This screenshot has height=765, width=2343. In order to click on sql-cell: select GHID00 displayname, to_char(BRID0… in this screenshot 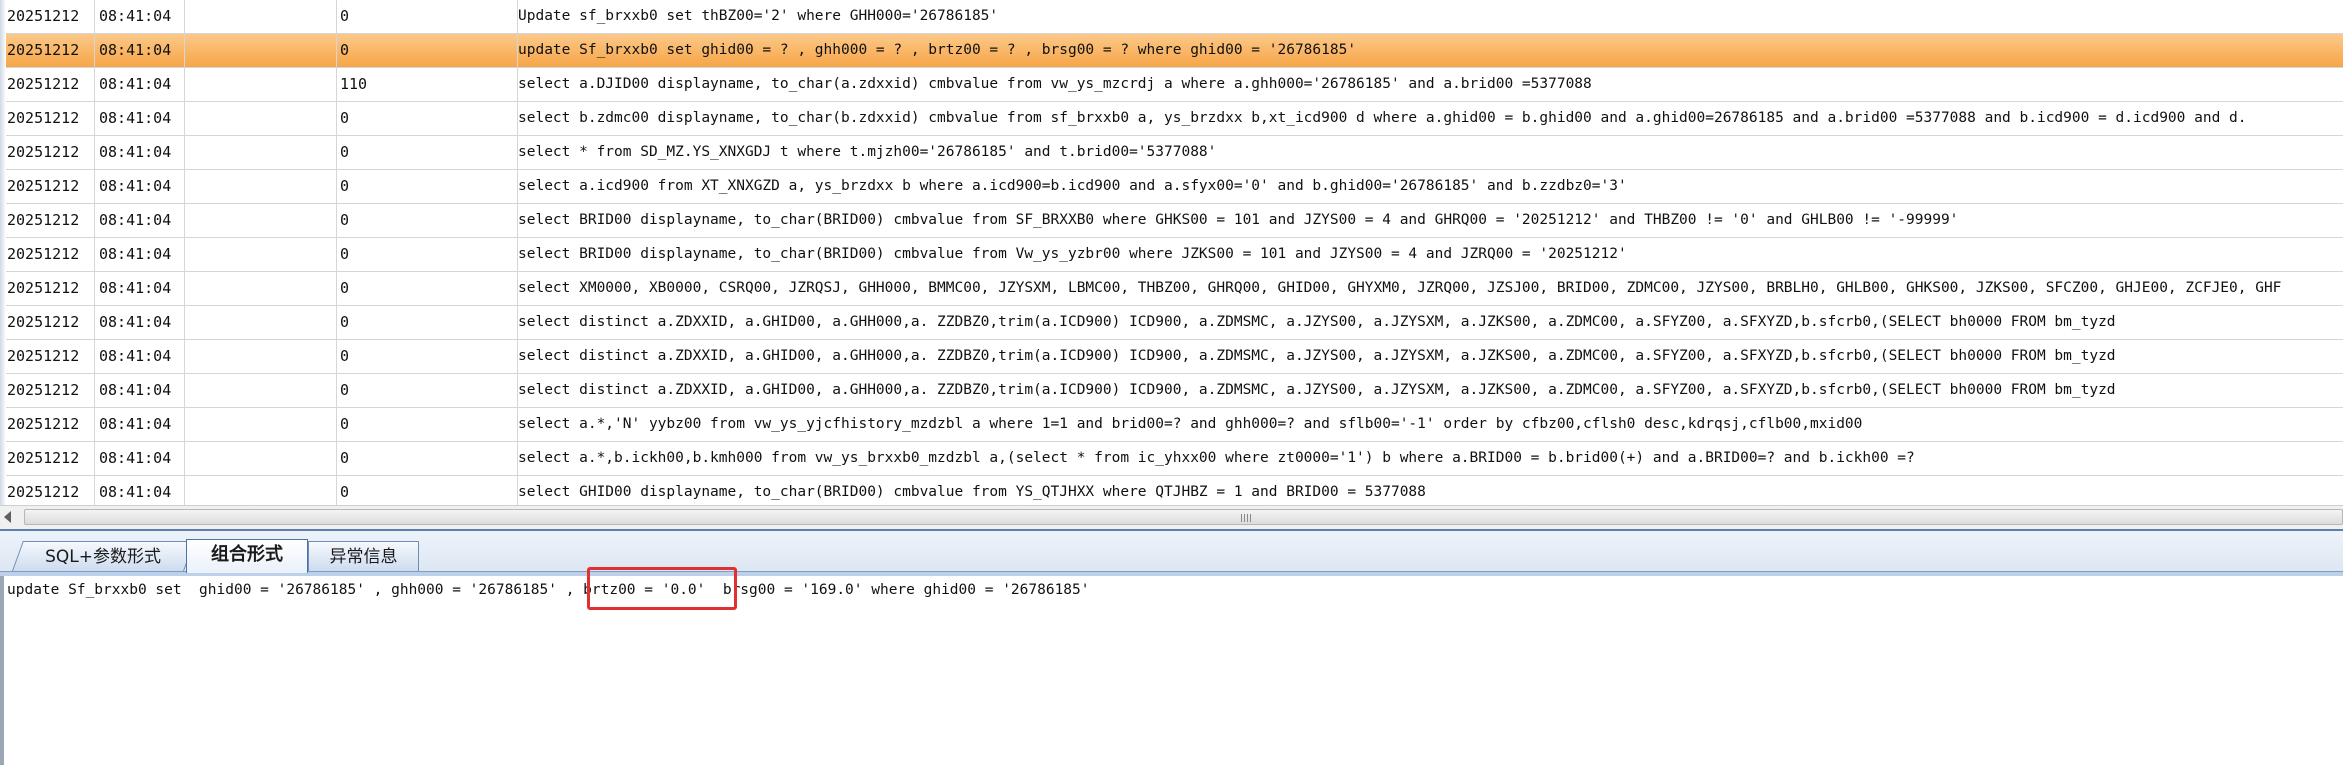, I will do `click(972, 492)`.